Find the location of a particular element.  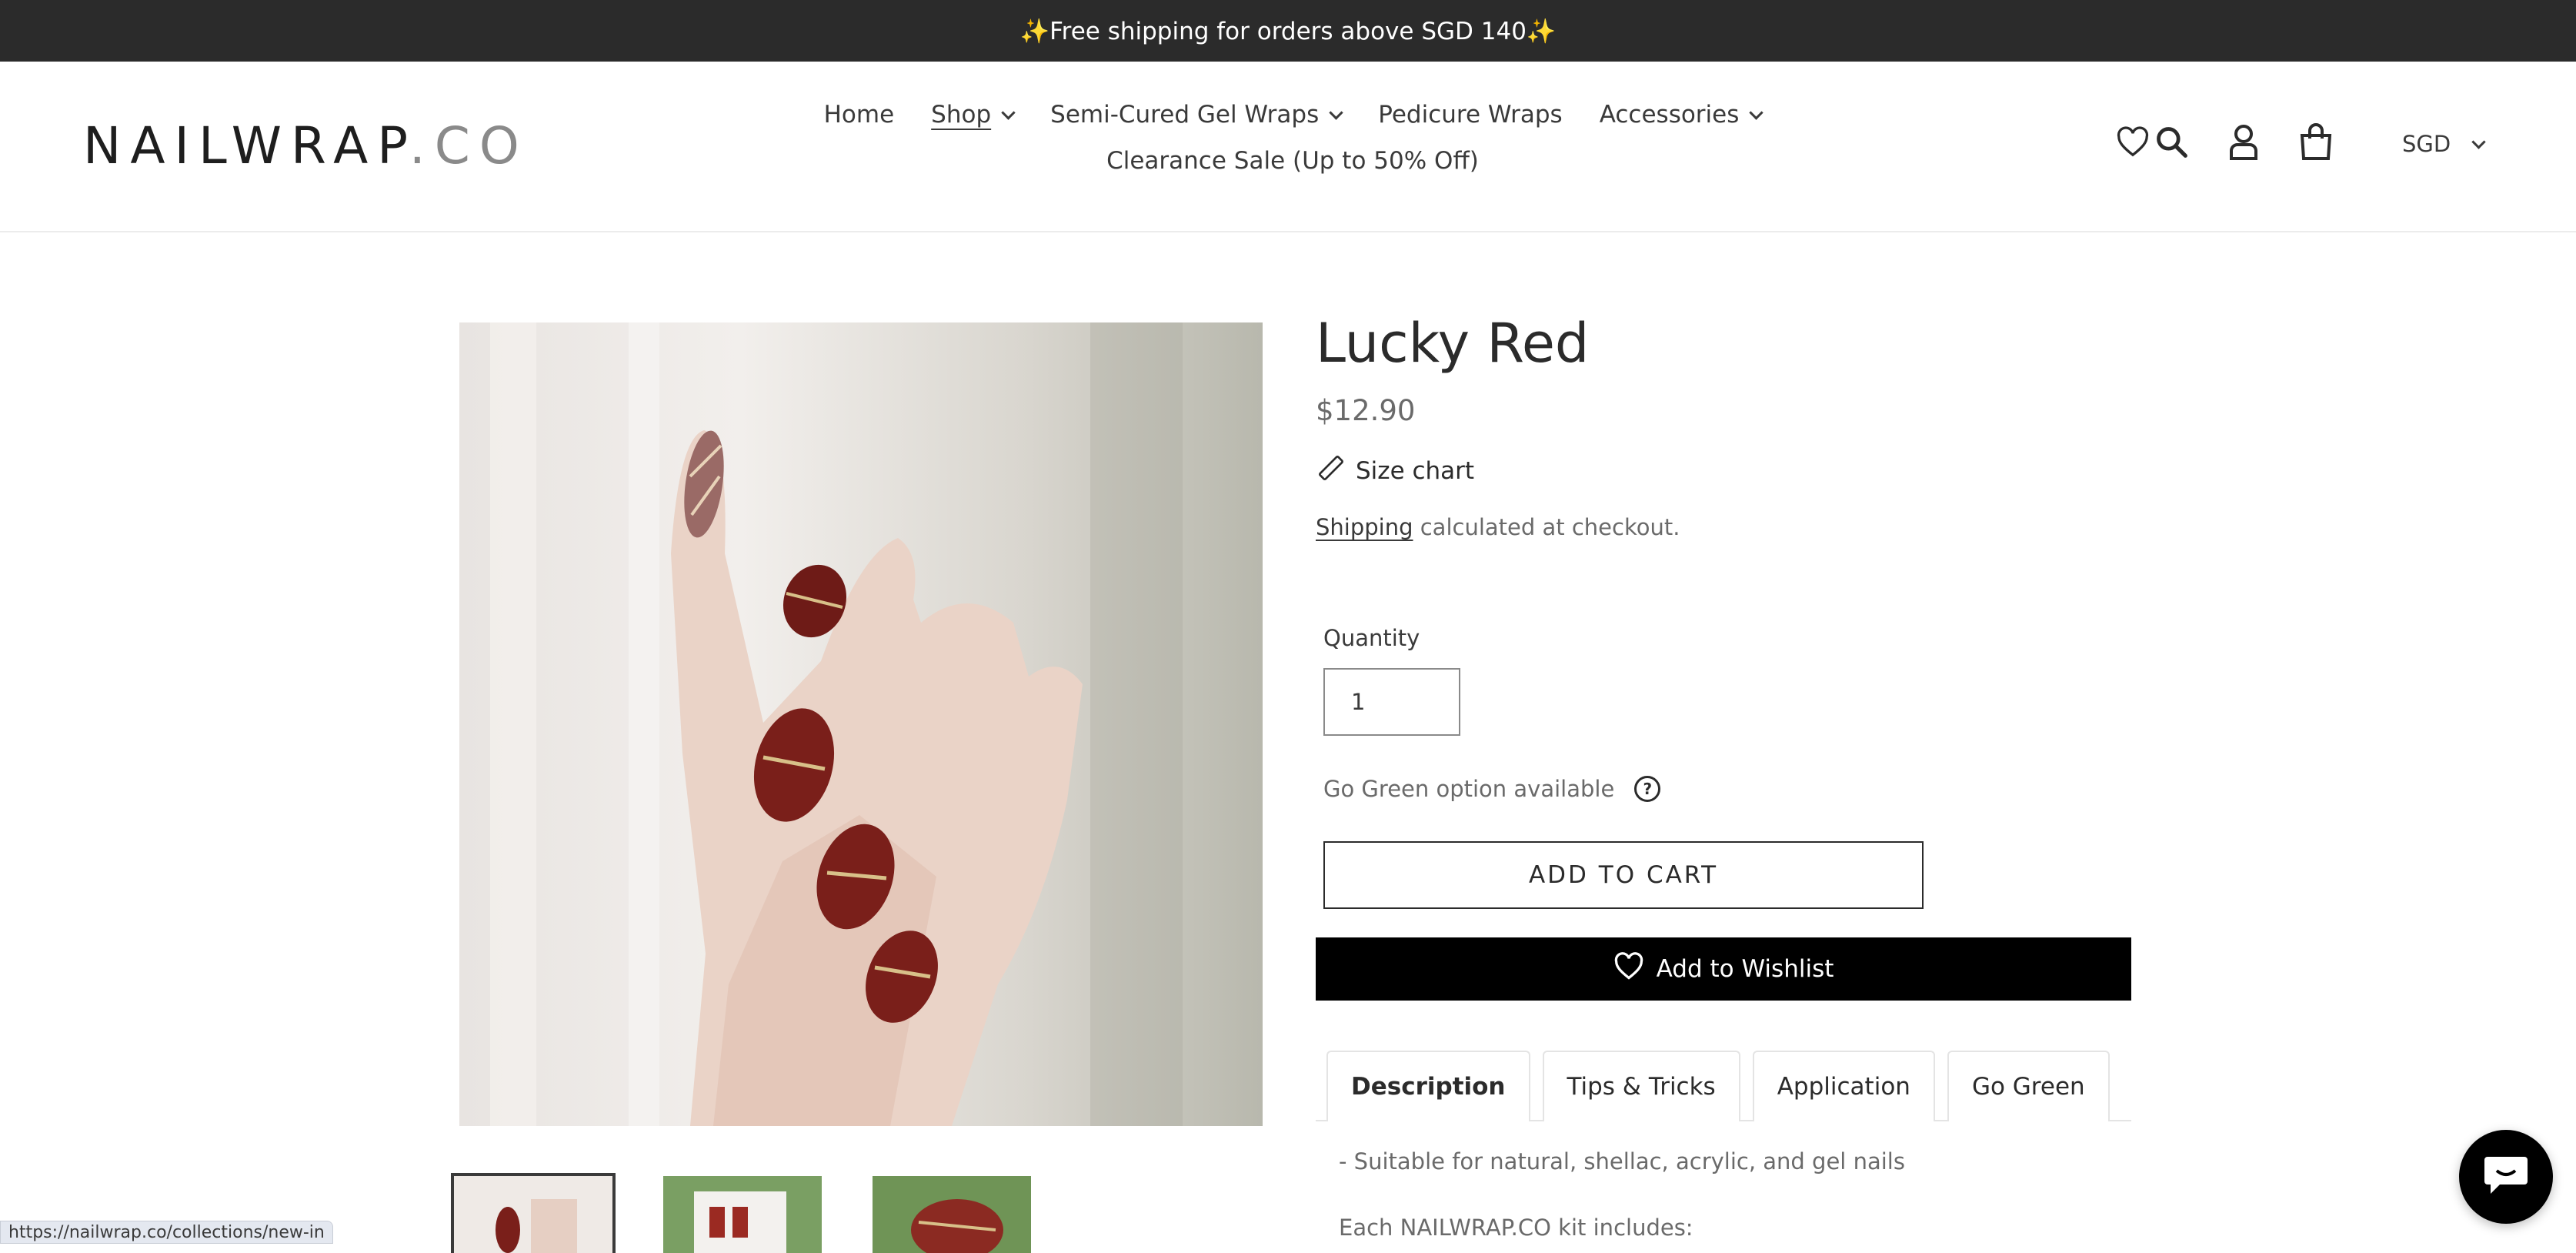

nav-pedicure-wraps: Pedicure Wraps is located at coordinates (1470, 115).